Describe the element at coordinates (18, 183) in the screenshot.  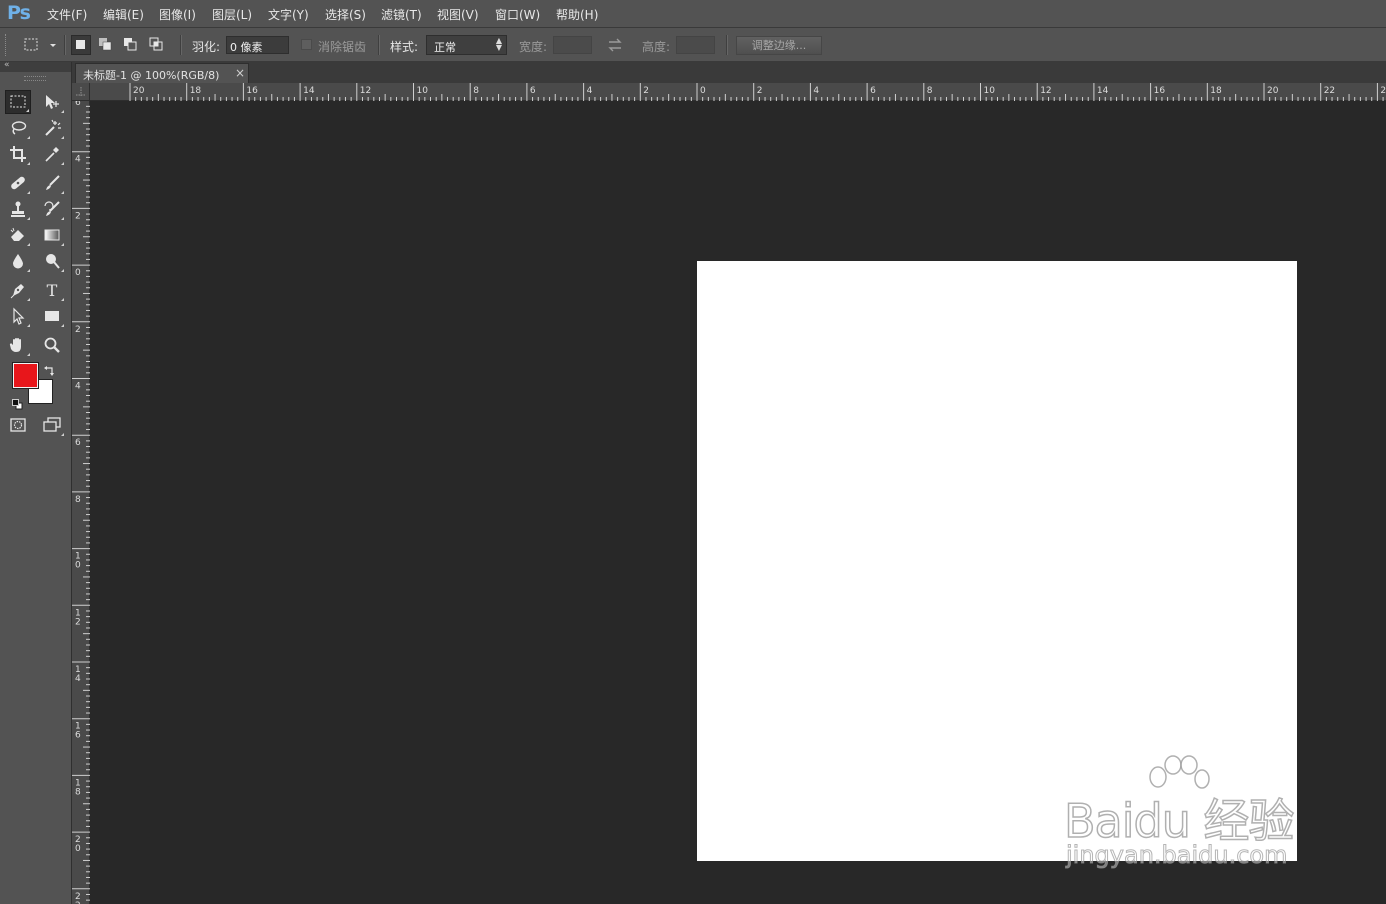
I see `healing-brush-tool` at that location.